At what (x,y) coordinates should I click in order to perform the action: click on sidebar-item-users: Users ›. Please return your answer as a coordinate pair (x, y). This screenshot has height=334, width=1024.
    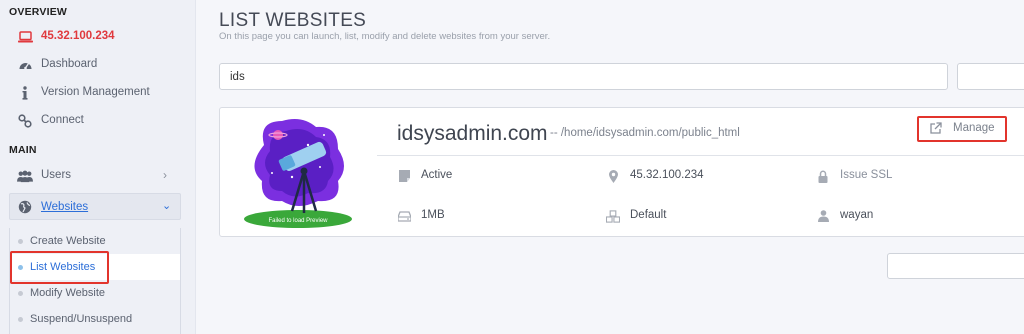
    Looking at the image, I should click on (98, 176).